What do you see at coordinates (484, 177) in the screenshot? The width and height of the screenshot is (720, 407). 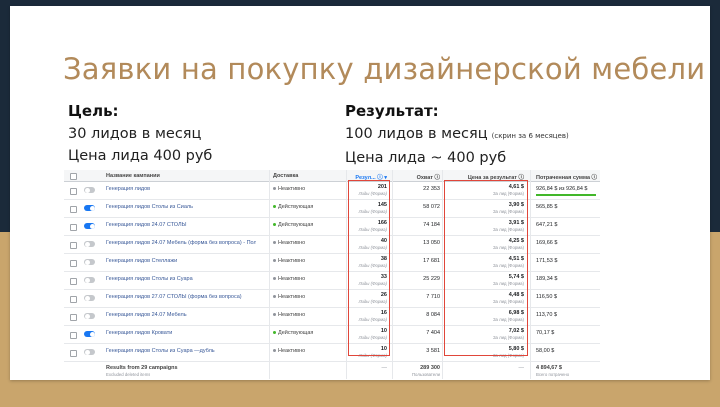 I see `col-header-cost: Цена за результат ⓘ` at bounding box center [484, 177].